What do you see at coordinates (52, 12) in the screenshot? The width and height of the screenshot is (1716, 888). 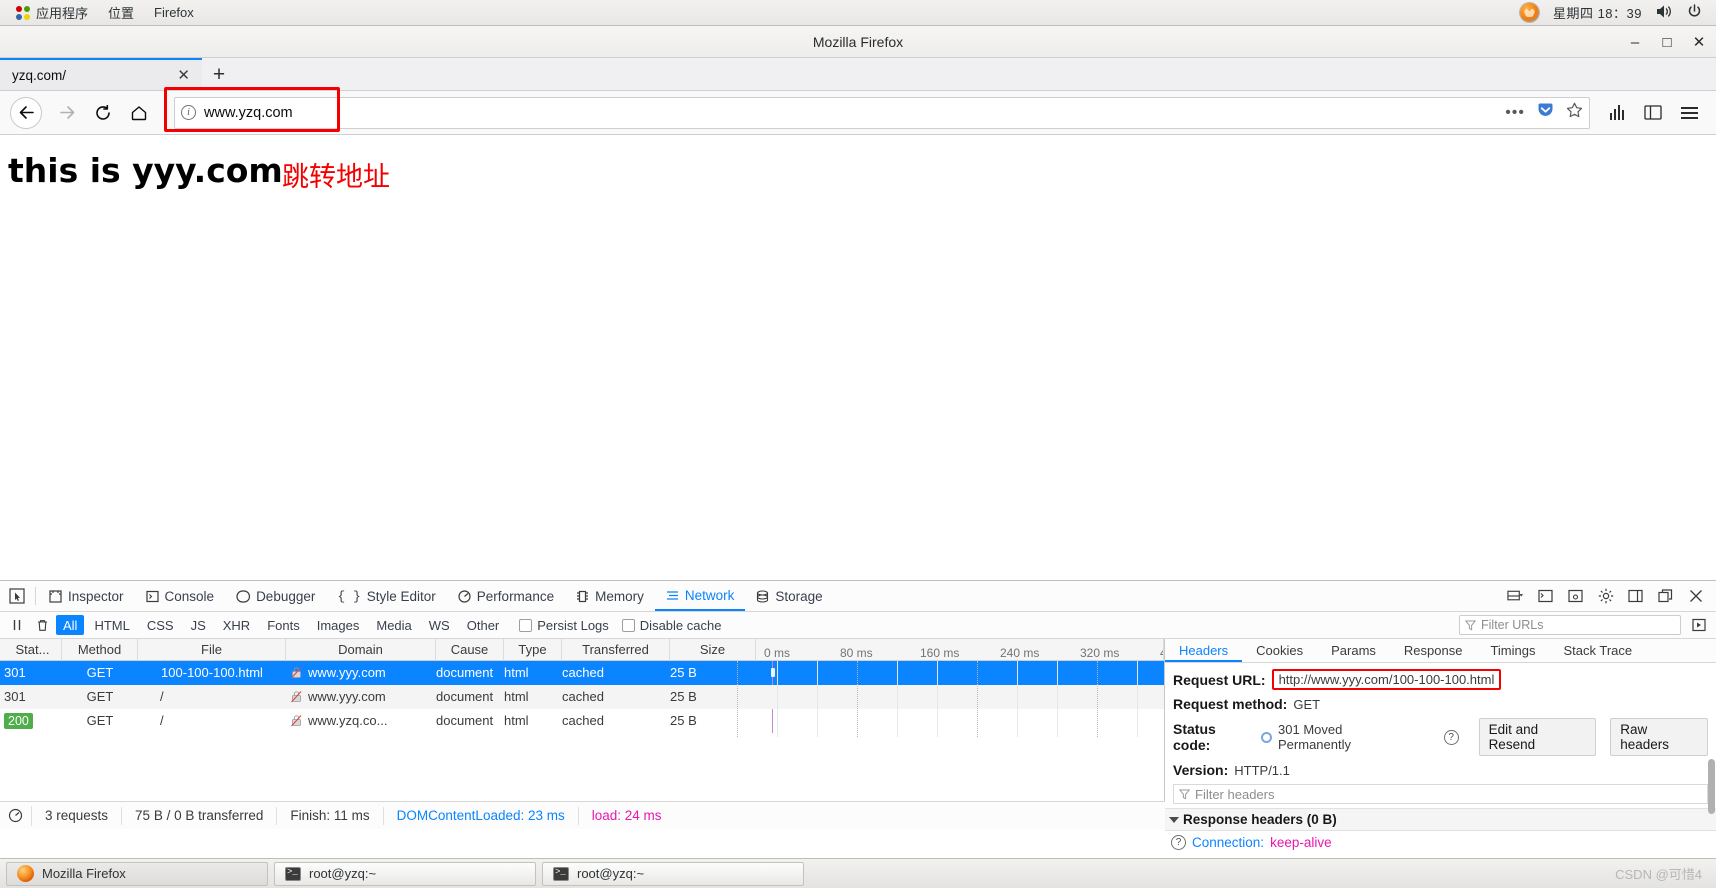 I see `panel-applications-menu: 应用程序` at bounding box center [52, 12].